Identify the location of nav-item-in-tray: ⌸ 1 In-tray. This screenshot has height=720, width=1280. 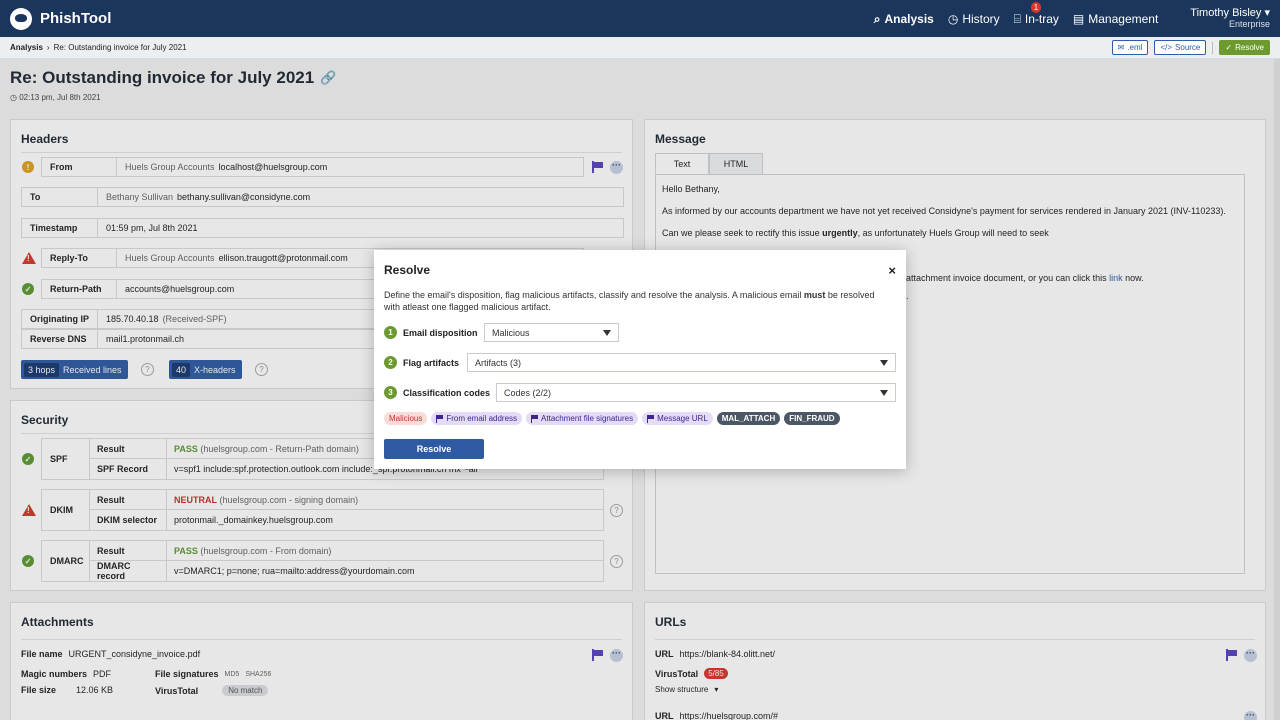
(1036, 13).